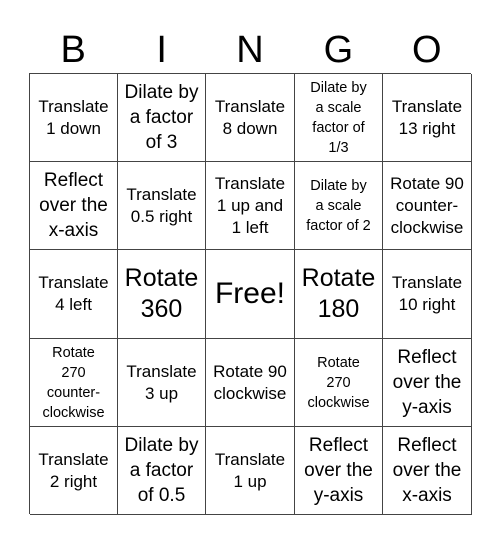 The image size is (500, 544). Describe the element at coordinates (74, 471) in the screenshot. I see `bingo-cell: Translate 2 right` at that location.